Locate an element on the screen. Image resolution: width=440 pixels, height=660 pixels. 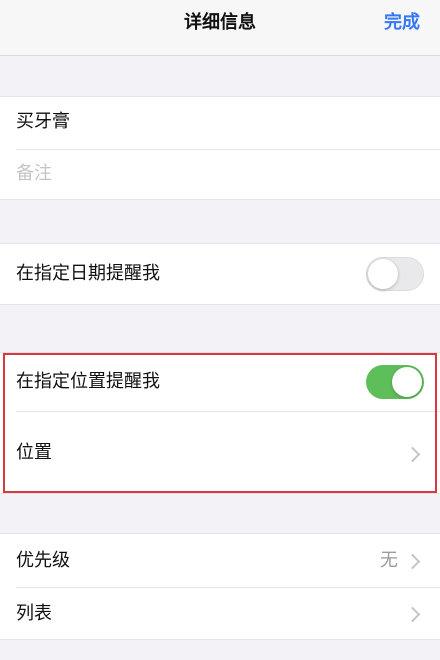
priority-label: 优先级 is located at coordinates (43, 560).